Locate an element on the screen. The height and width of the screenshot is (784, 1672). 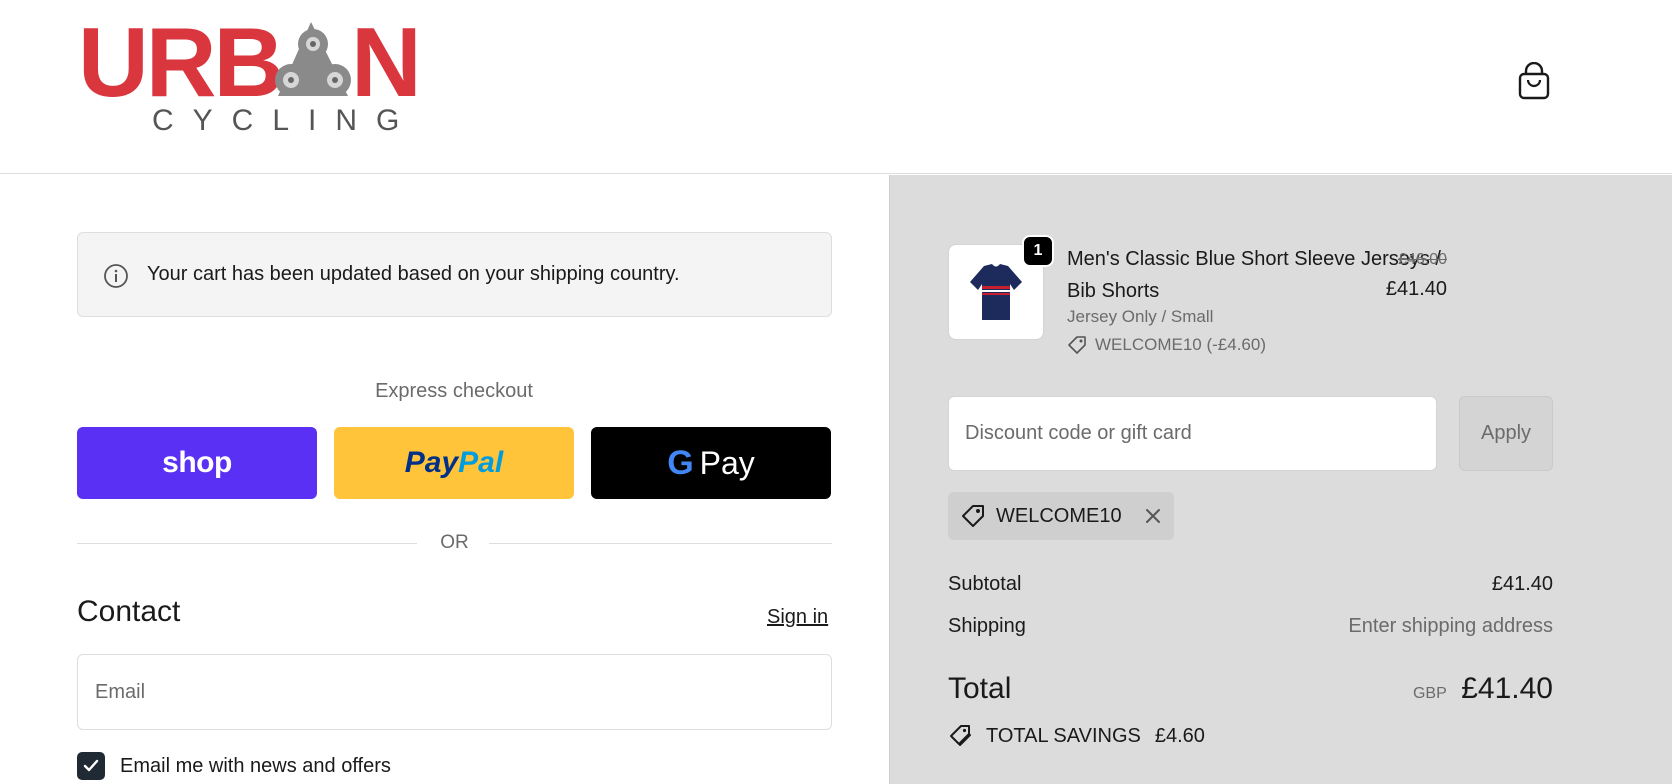
chain-link-icon is located at coordinates (313, 59).